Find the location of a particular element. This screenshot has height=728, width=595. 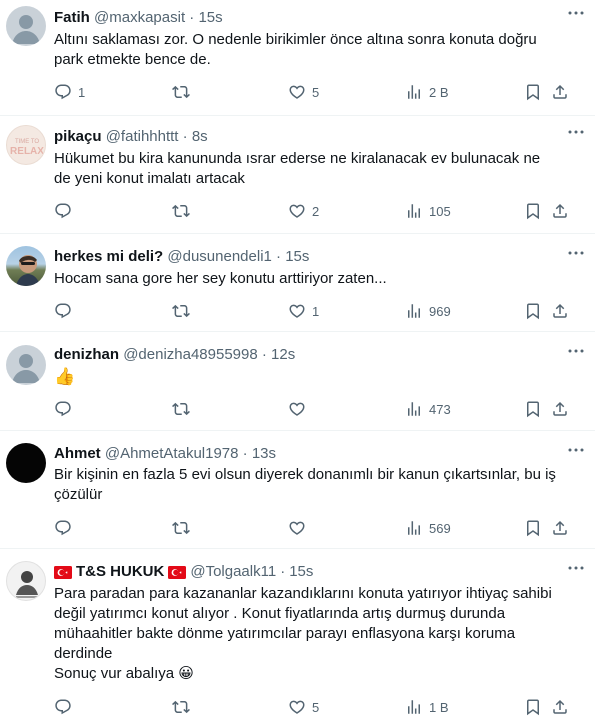

tweet: denizhan @denizha48955998 · 12s 👍 473 is located at coordinates (297, 381).